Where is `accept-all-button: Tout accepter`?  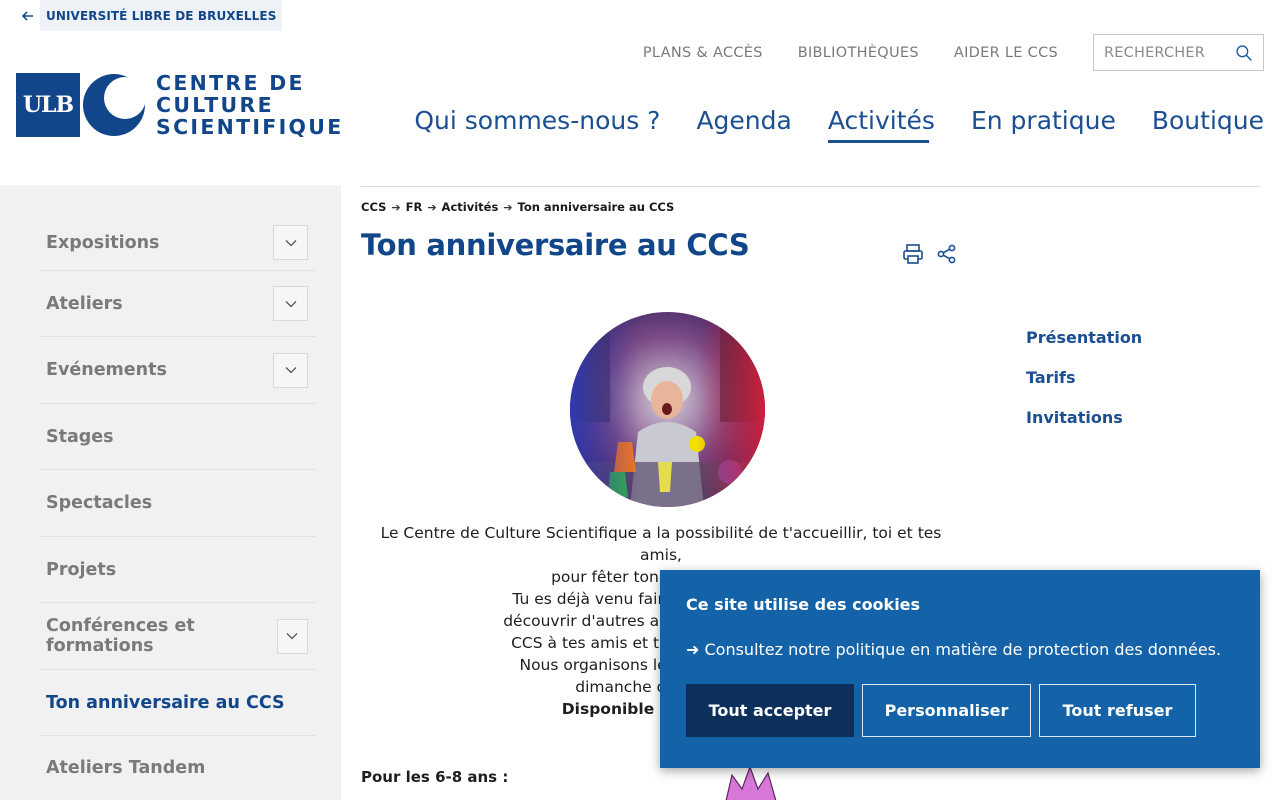
accept-all-button: Tout accepter is located at coordinates (770, 710).